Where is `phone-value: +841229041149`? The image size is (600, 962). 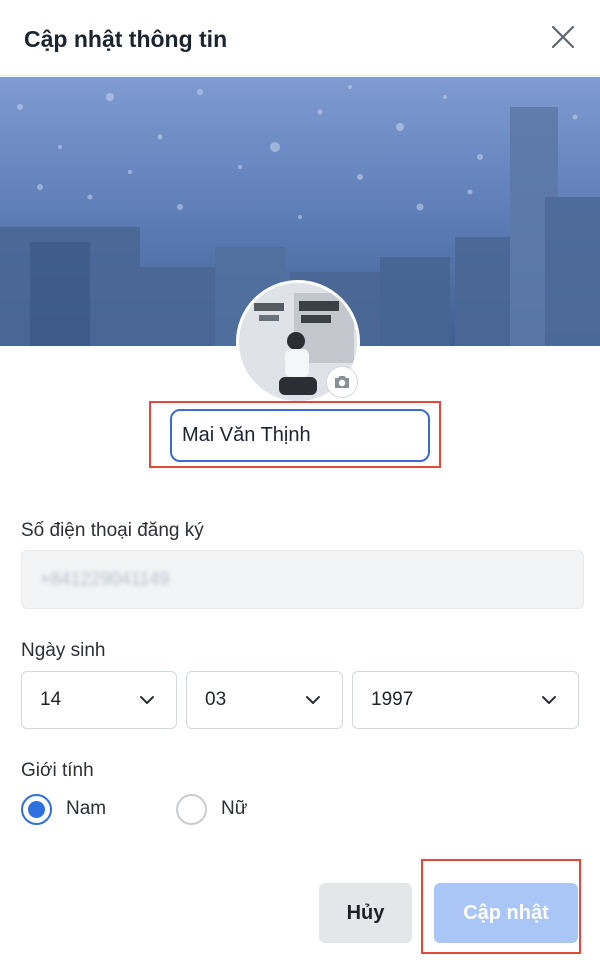 phone-value: +841229041149 is located at coordinates (105, 579).